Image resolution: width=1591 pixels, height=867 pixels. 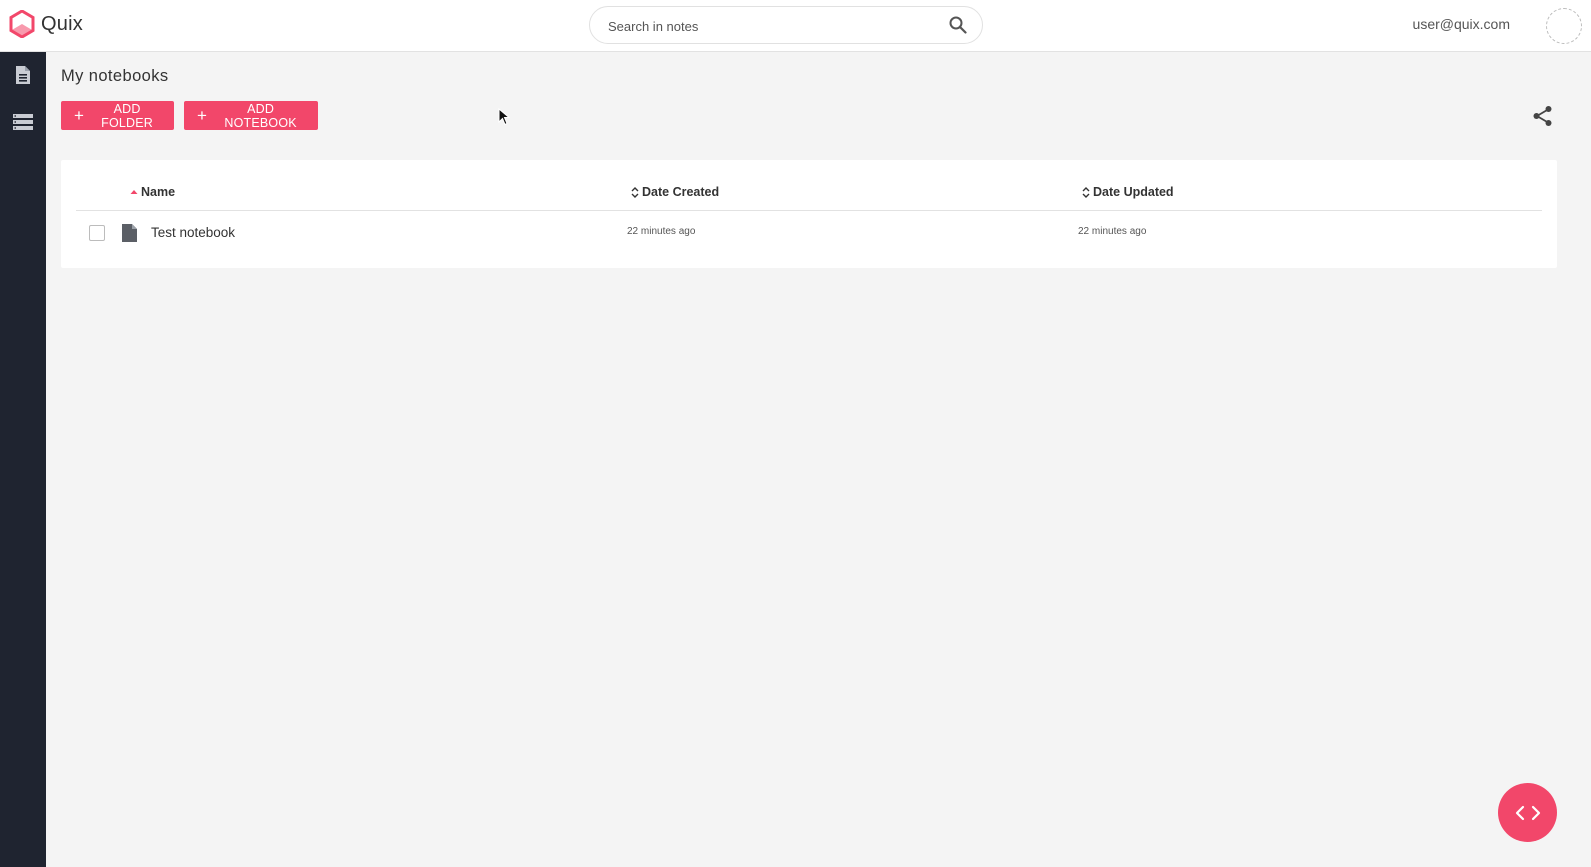 What do you see at coordinates (193, 232) in the screenshot?
I see `notebook-name: Test notebook` at bounding box center [193, 232].